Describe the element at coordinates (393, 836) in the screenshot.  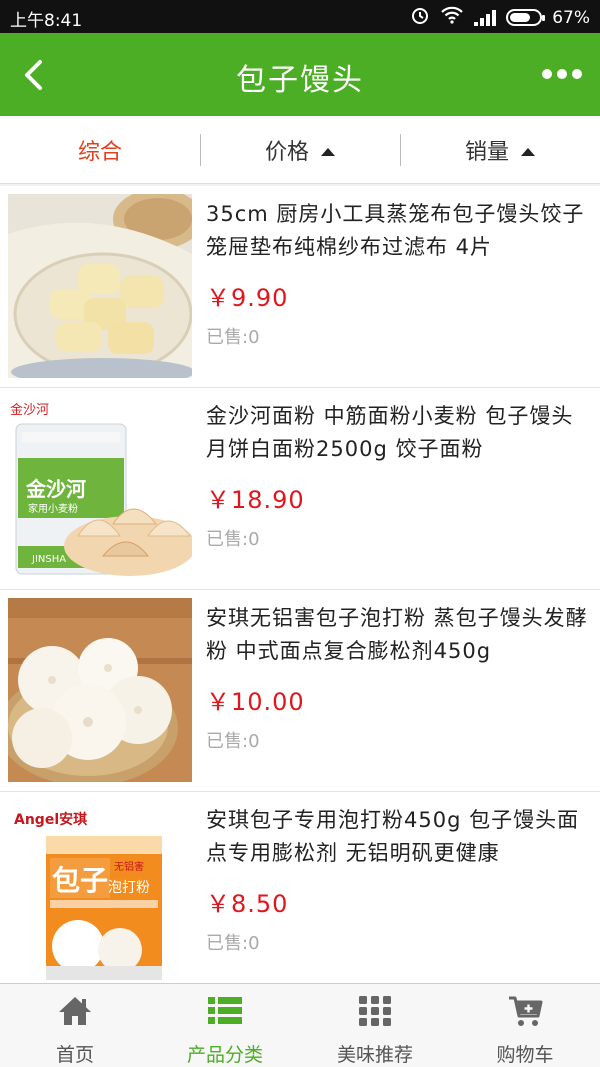
I see `product-title: 安琪包子专用泡打粉450g 包子馒头面点专用膨松剂 无铝明矾更健康` at that location.